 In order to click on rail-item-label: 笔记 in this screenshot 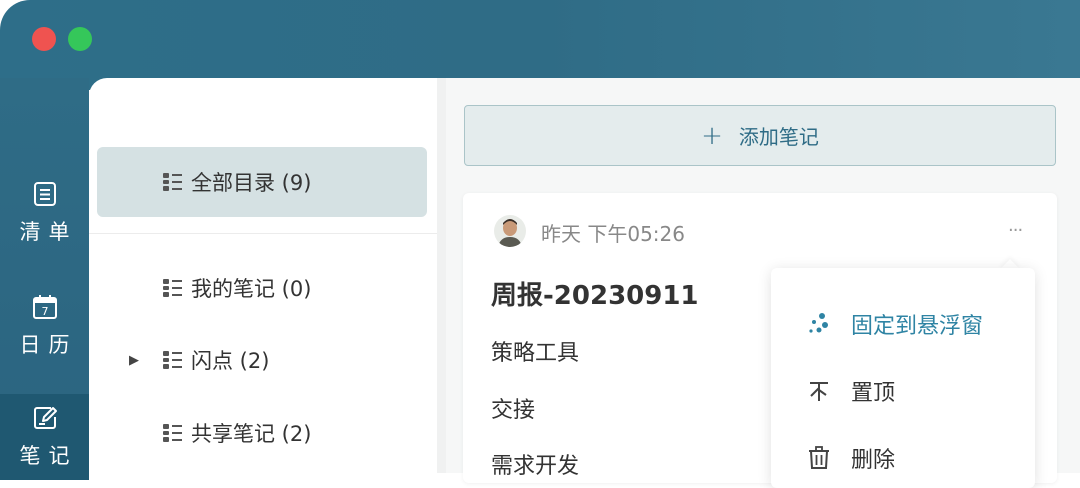, I will do `click(48, 456)`.